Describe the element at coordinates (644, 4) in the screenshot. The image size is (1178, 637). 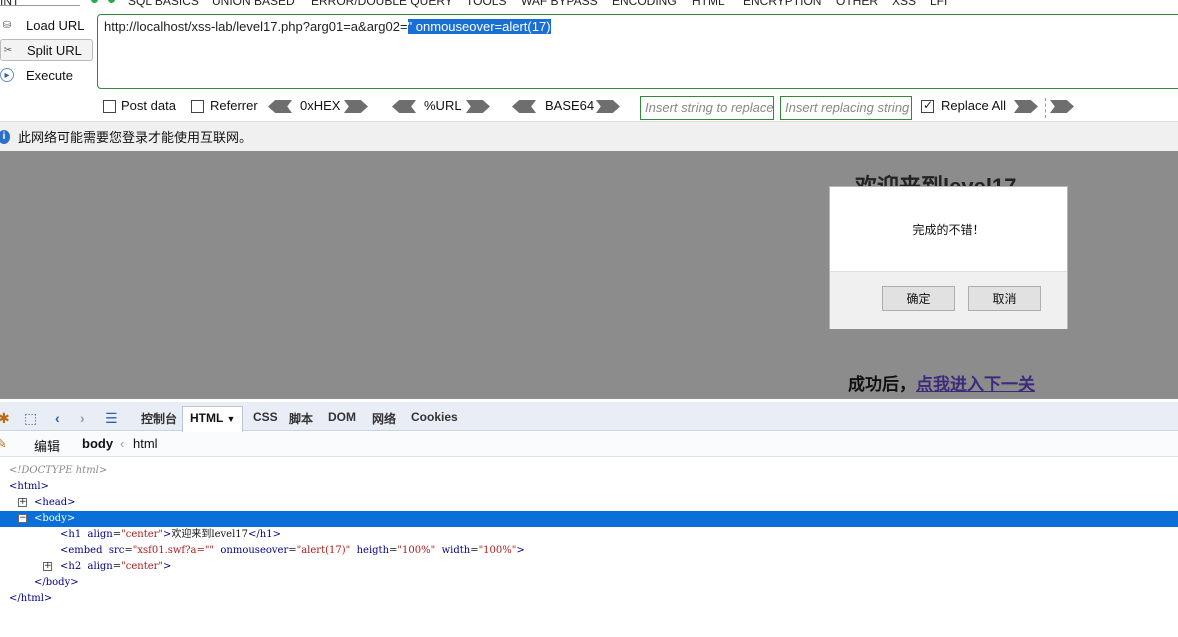
I see `menu-item-encoding: ENCODING` at that location.